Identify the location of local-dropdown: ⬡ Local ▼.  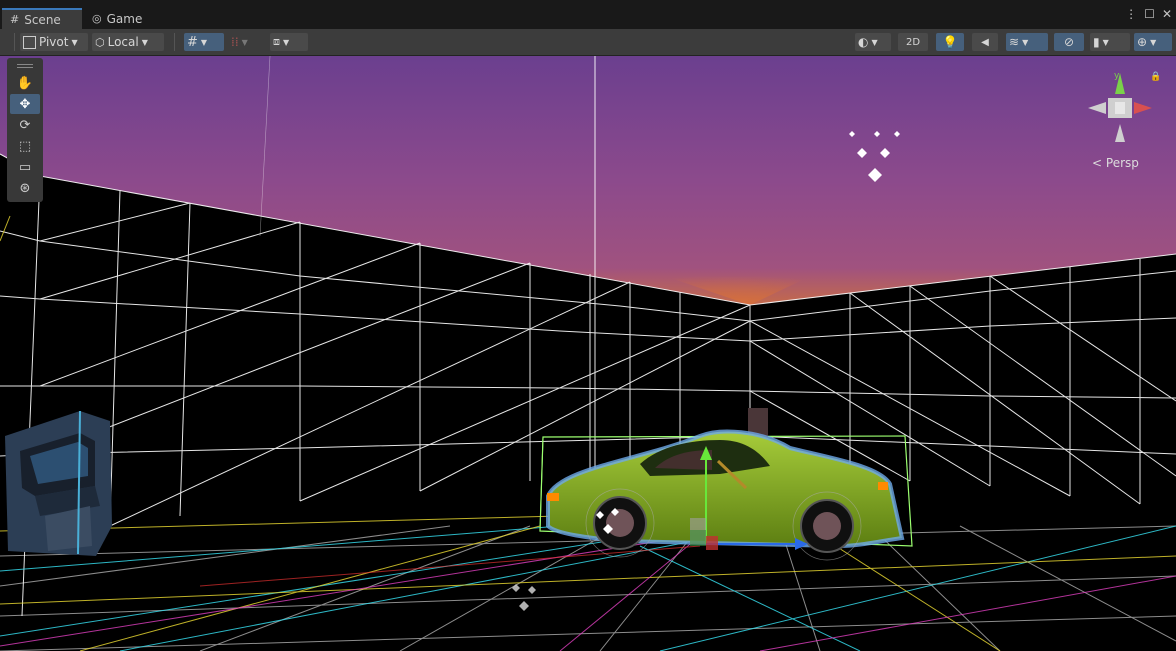
(128, 42).